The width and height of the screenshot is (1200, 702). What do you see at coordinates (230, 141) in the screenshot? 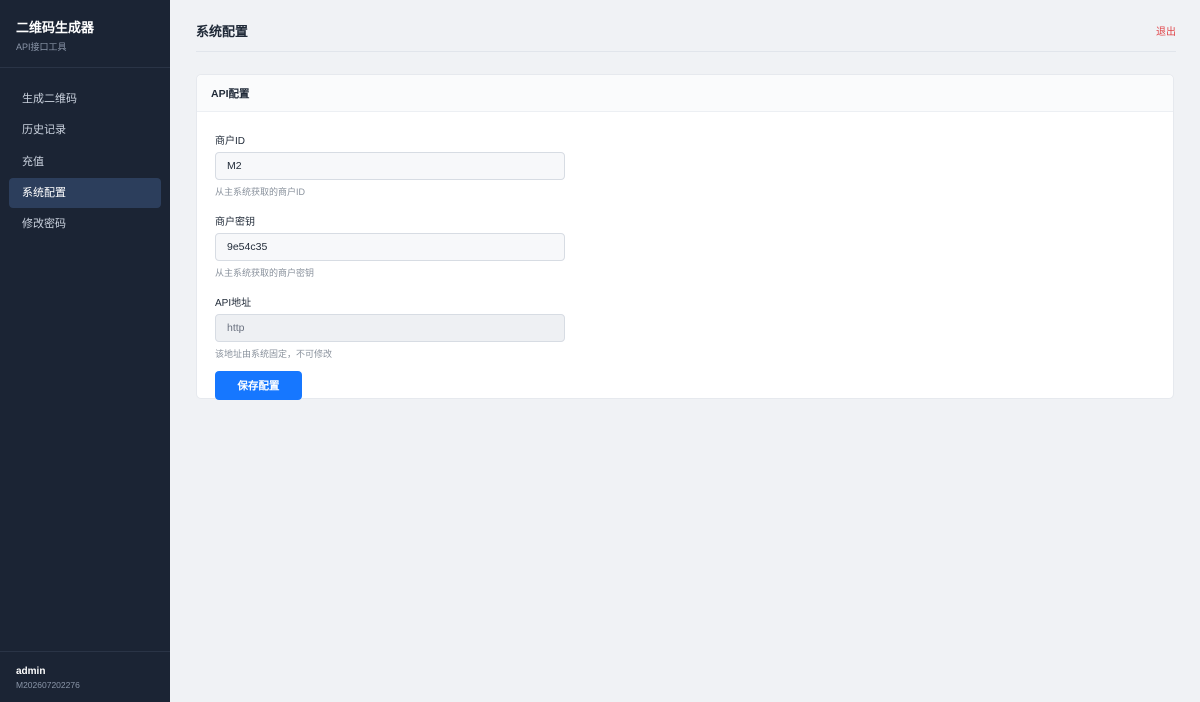
I see `merchant-id-label: 商户ID` at bounding box center [230, 141].